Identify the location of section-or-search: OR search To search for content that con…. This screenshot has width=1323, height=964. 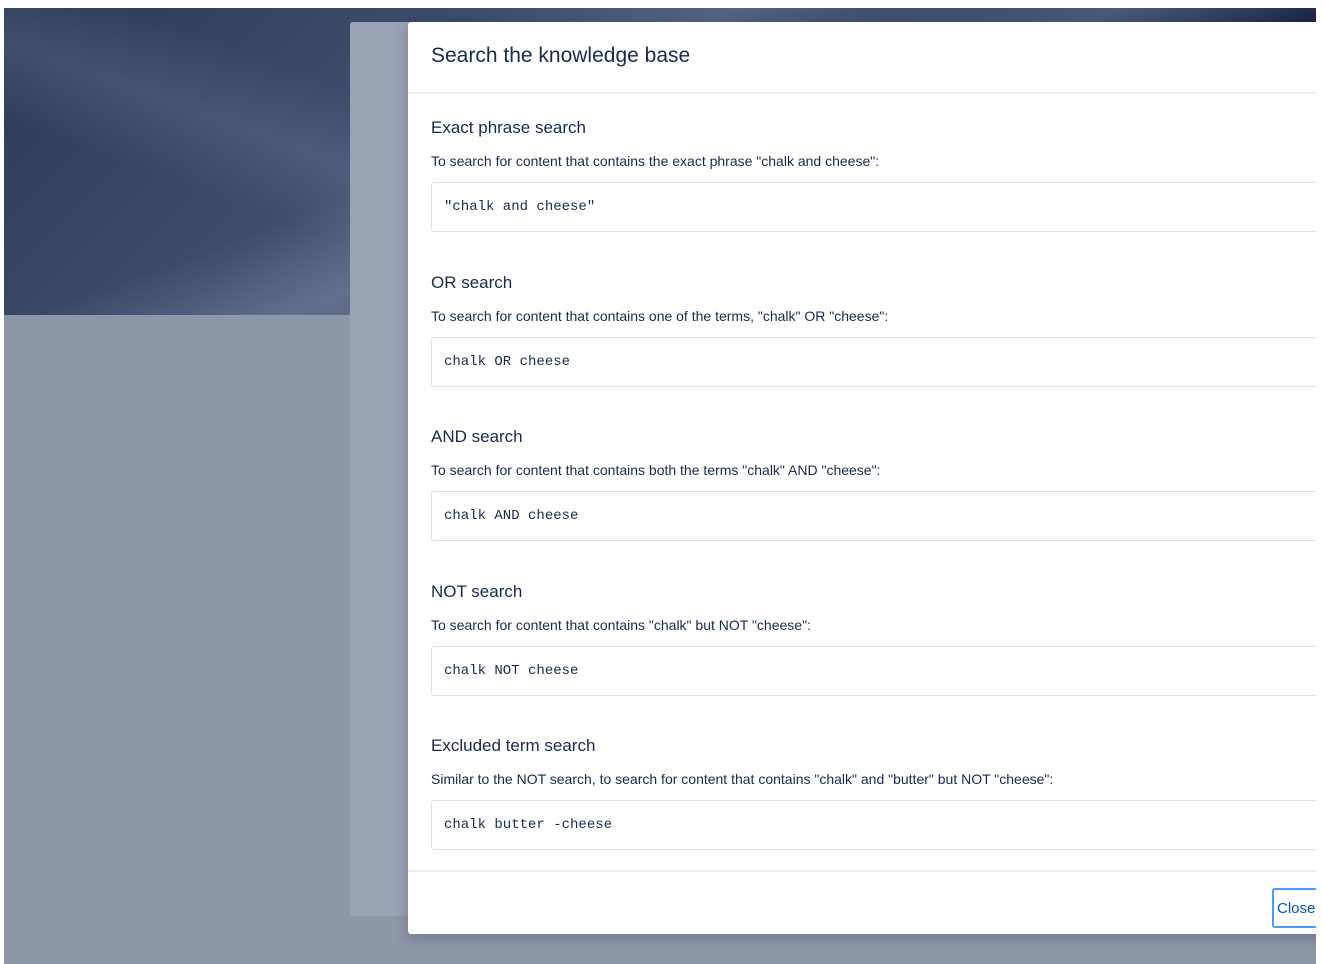
(873, 350).